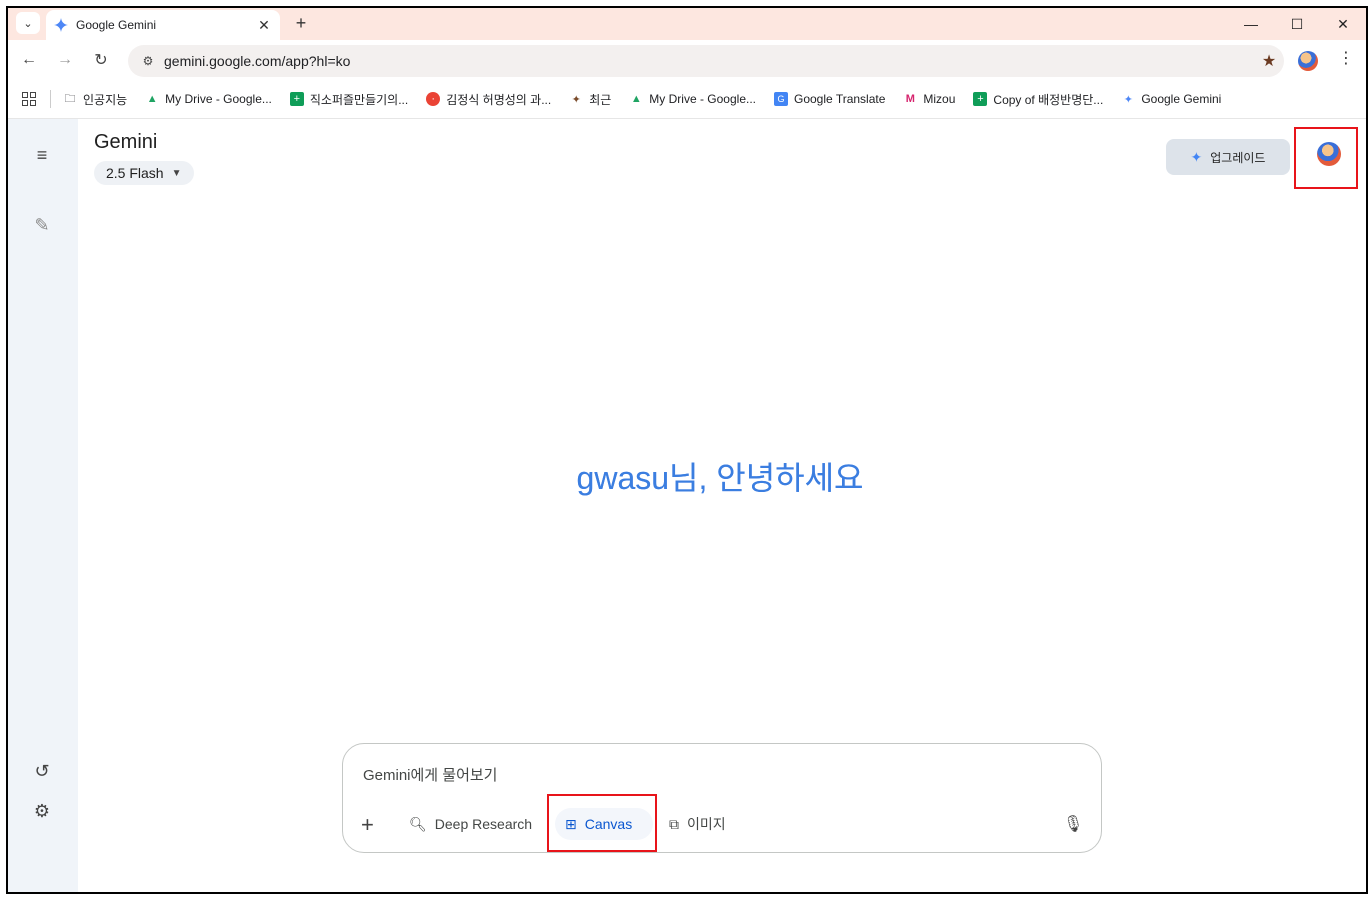 This screenshot has width=1369, height=900. I want to click on window-controls: — ☐ ✕, so click(1297, 24).